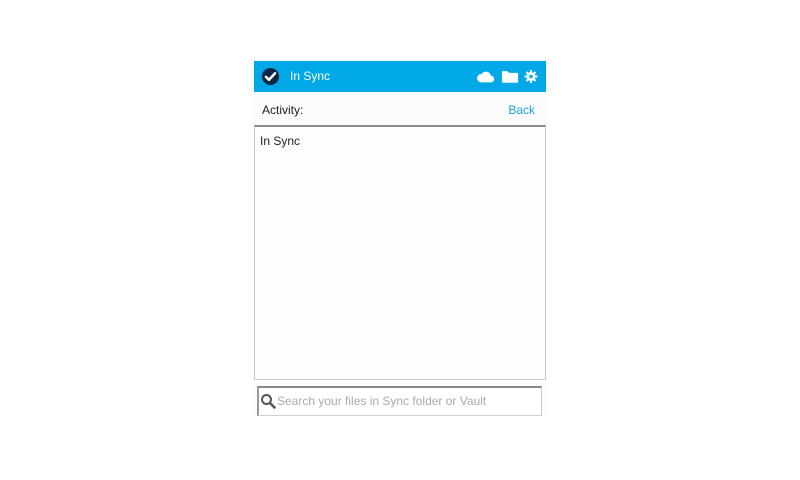 This screenshot has width=800, height=480. What do you see at coordinates (485, 76) in the screenshot?
I see `cloud-icon` at bounding box center [485, 76].